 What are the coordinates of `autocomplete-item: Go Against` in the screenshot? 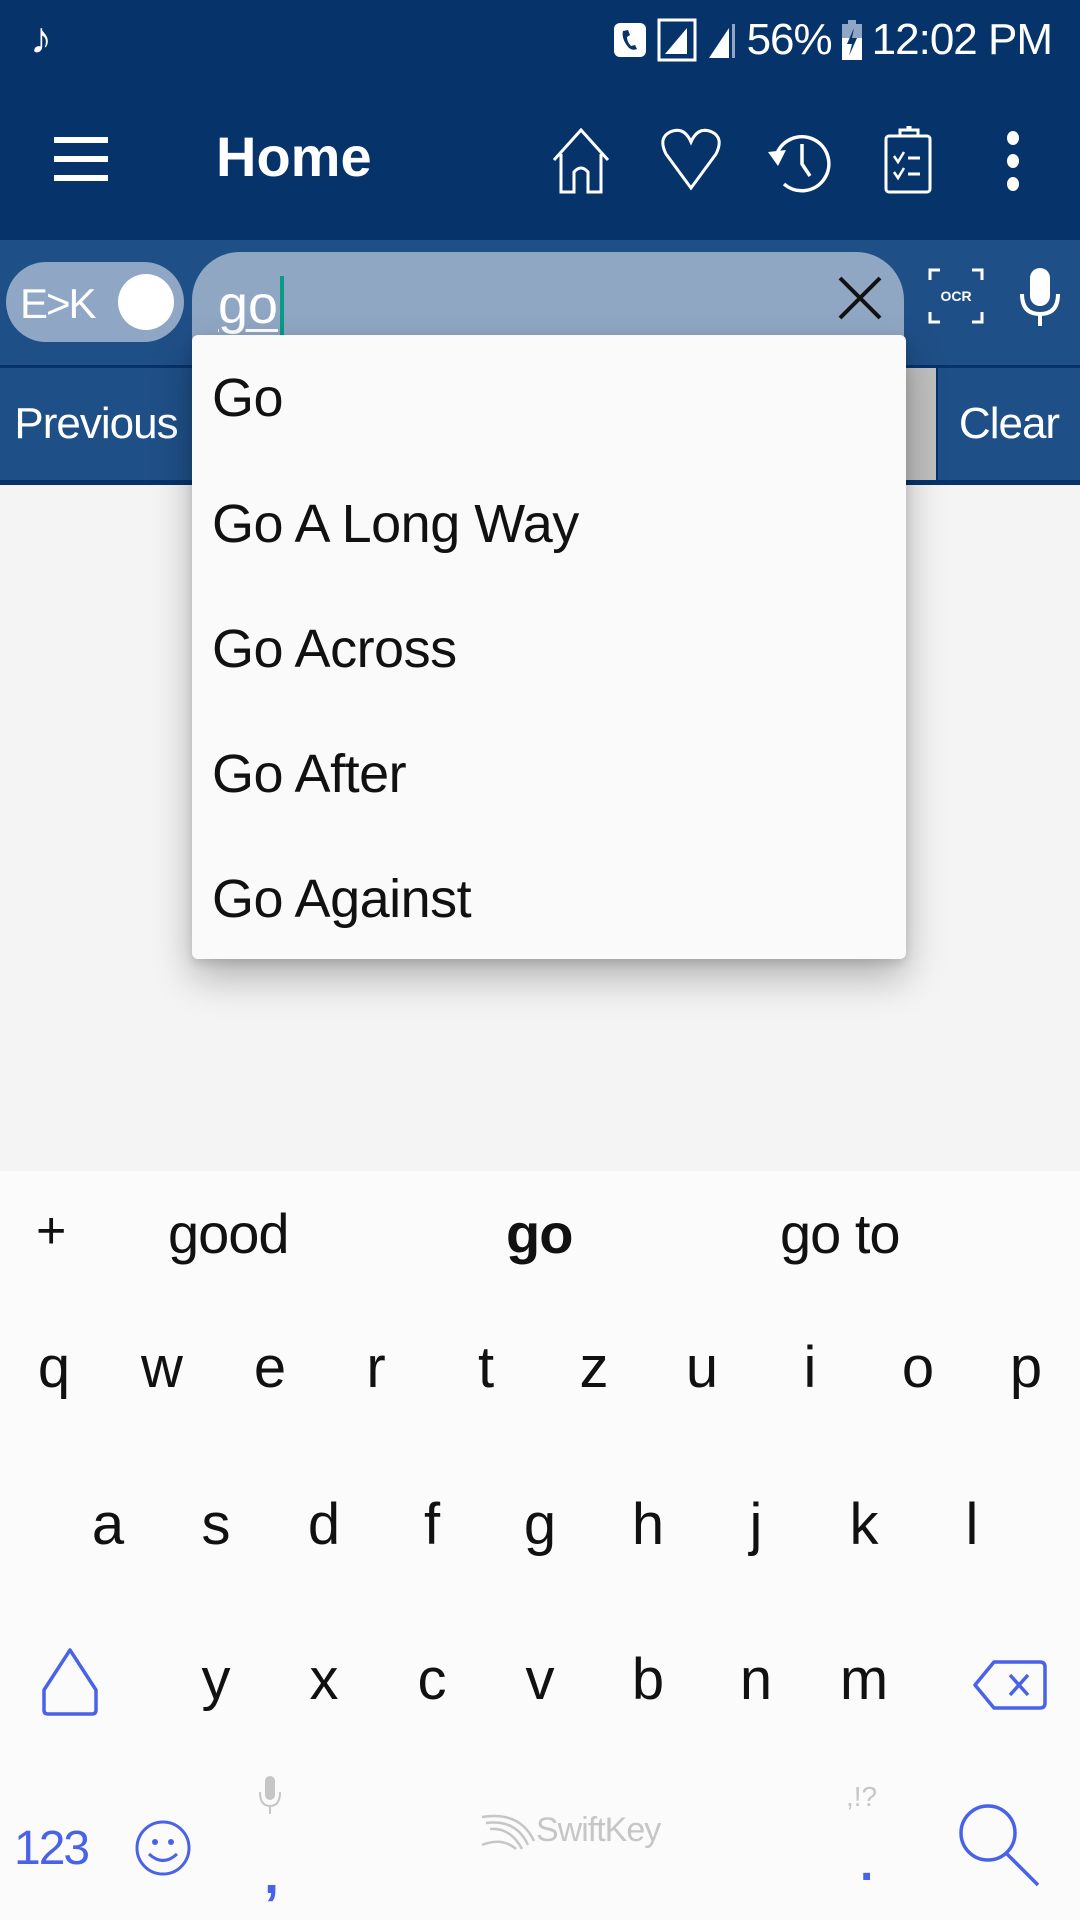 It's located at (549, 898).